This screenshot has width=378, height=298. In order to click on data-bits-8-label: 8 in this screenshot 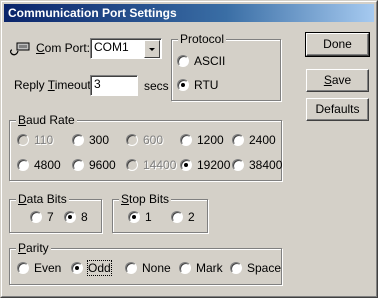, I will do `click(84, 217)`.